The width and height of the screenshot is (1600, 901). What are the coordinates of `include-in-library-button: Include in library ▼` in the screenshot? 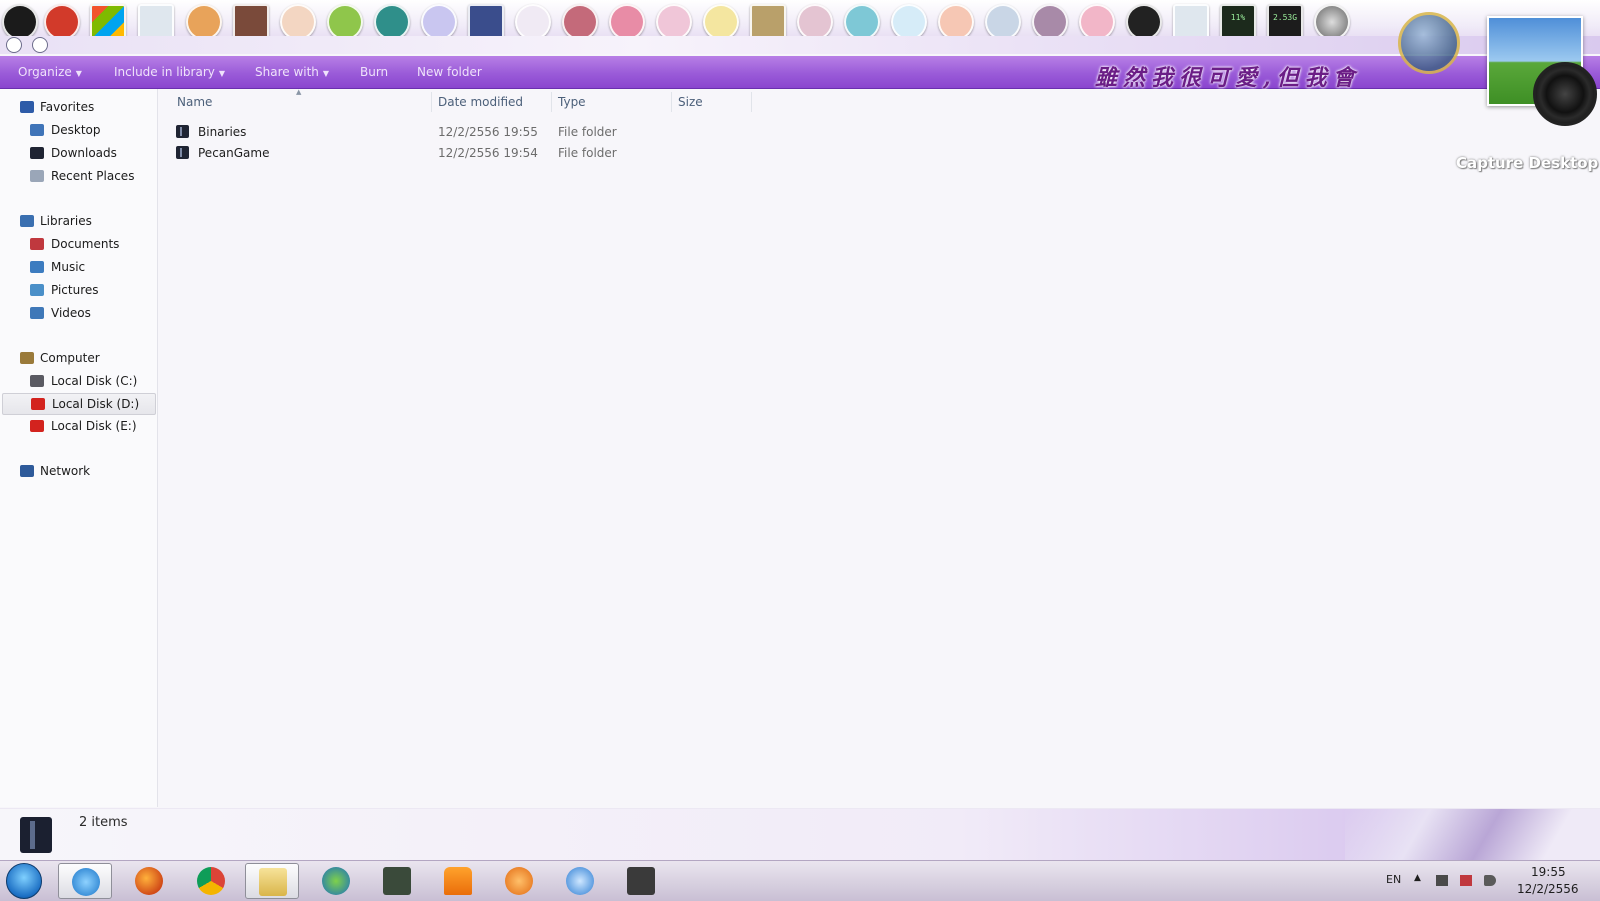 It's located at (169, 72).